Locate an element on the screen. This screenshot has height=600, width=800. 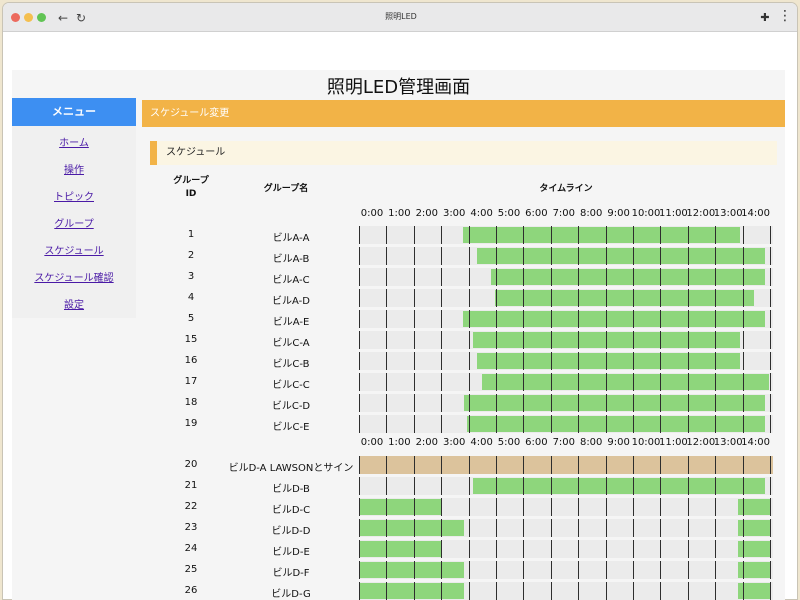
group-id-cell: 5 is located at coordinates (191, 318).